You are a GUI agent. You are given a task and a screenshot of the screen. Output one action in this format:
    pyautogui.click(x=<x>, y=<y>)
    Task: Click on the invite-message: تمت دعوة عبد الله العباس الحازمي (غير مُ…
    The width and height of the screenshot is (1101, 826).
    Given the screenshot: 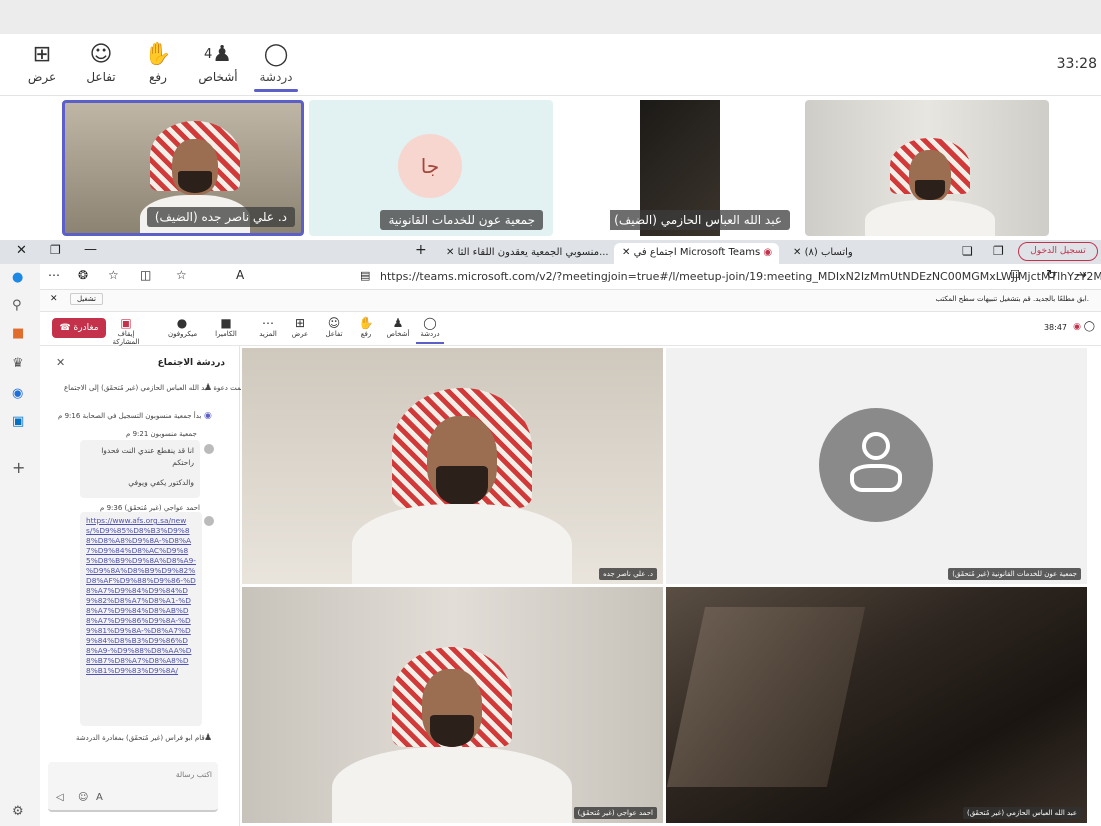 What is the action you would take?
    pyautogui.click(x=154, y=388)
    